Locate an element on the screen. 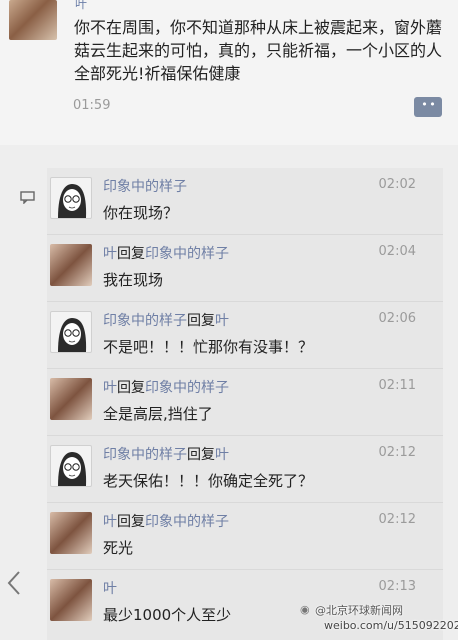 The width and height of the screenshot is (458, 640). comment-item: 印象中的样子回复叶 02:06 不是吧！！！忙那你有没事！？ is located at coordinates (245, 335).